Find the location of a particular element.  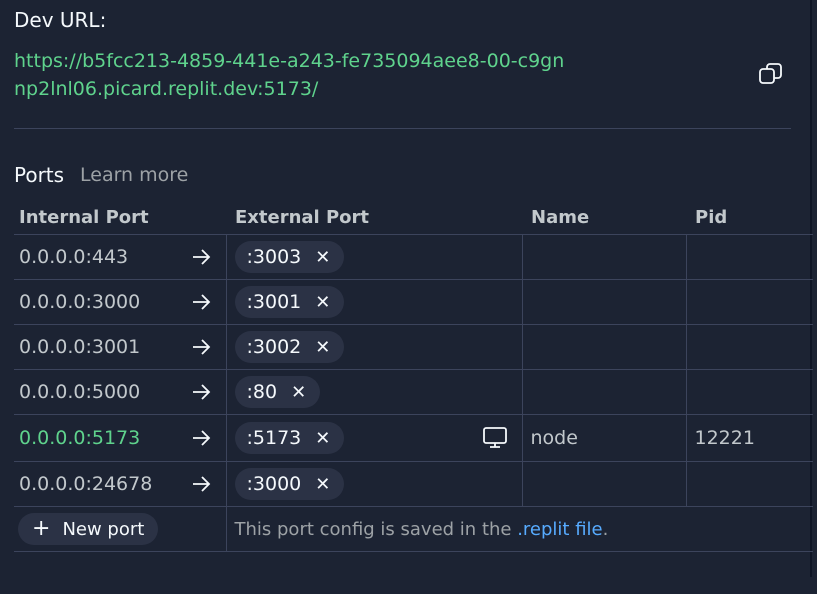

monitor-icon is located at coordinates (495, 438).